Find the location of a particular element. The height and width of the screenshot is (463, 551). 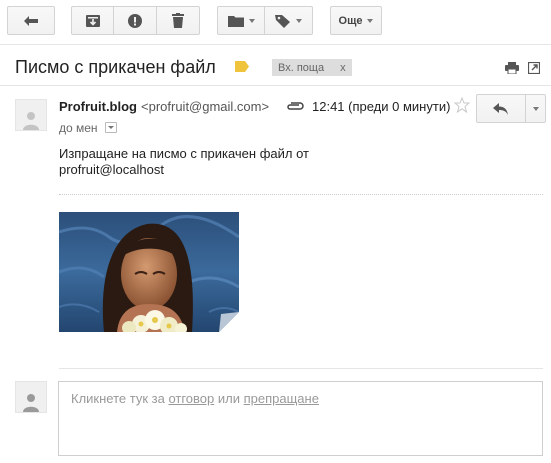

report-spam-button is located at coordinates (135, 20).